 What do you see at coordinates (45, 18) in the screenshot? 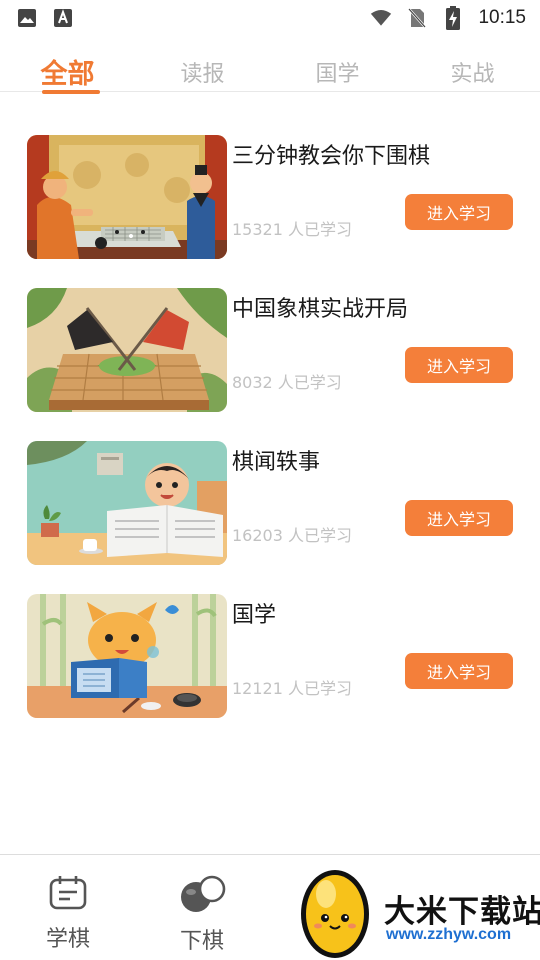
I see `status-left` at bounding box center [45, 18].